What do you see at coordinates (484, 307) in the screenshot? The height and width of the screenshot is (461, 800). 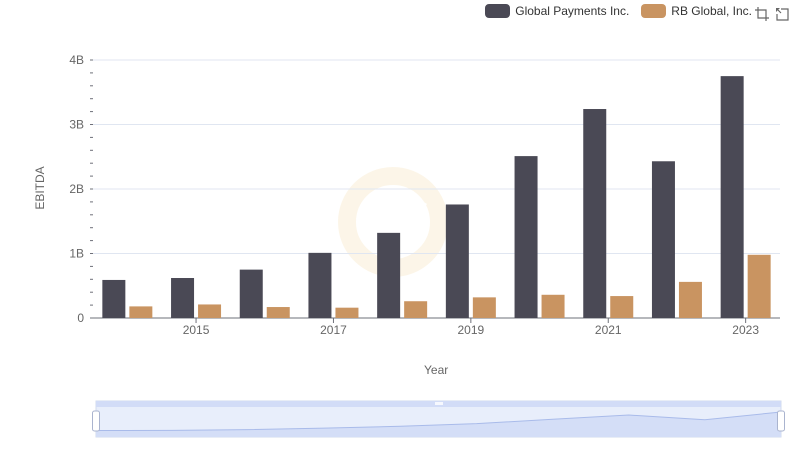 I see `bar-rb-global-2019` at bounding box center [484, 307].